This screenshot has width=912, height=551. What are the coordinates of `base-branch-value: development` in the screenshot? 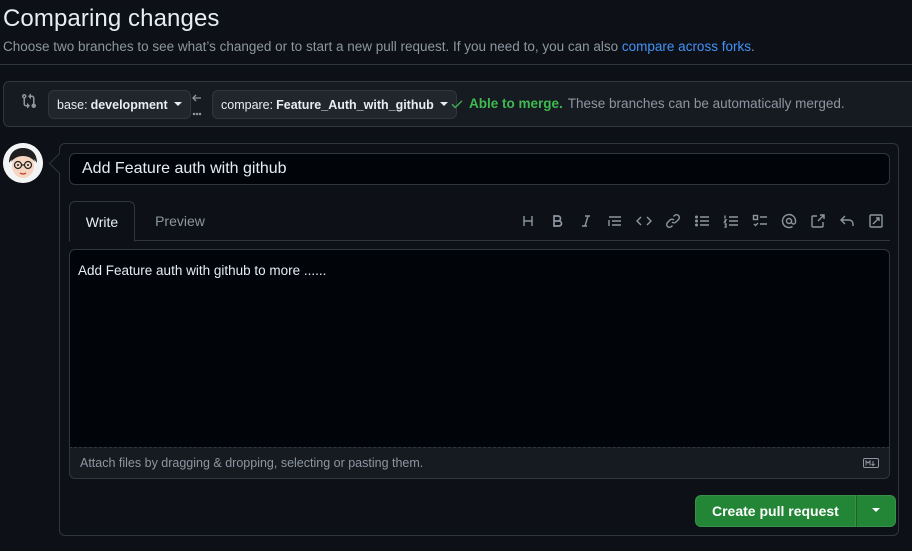 It's located at (129, 104).